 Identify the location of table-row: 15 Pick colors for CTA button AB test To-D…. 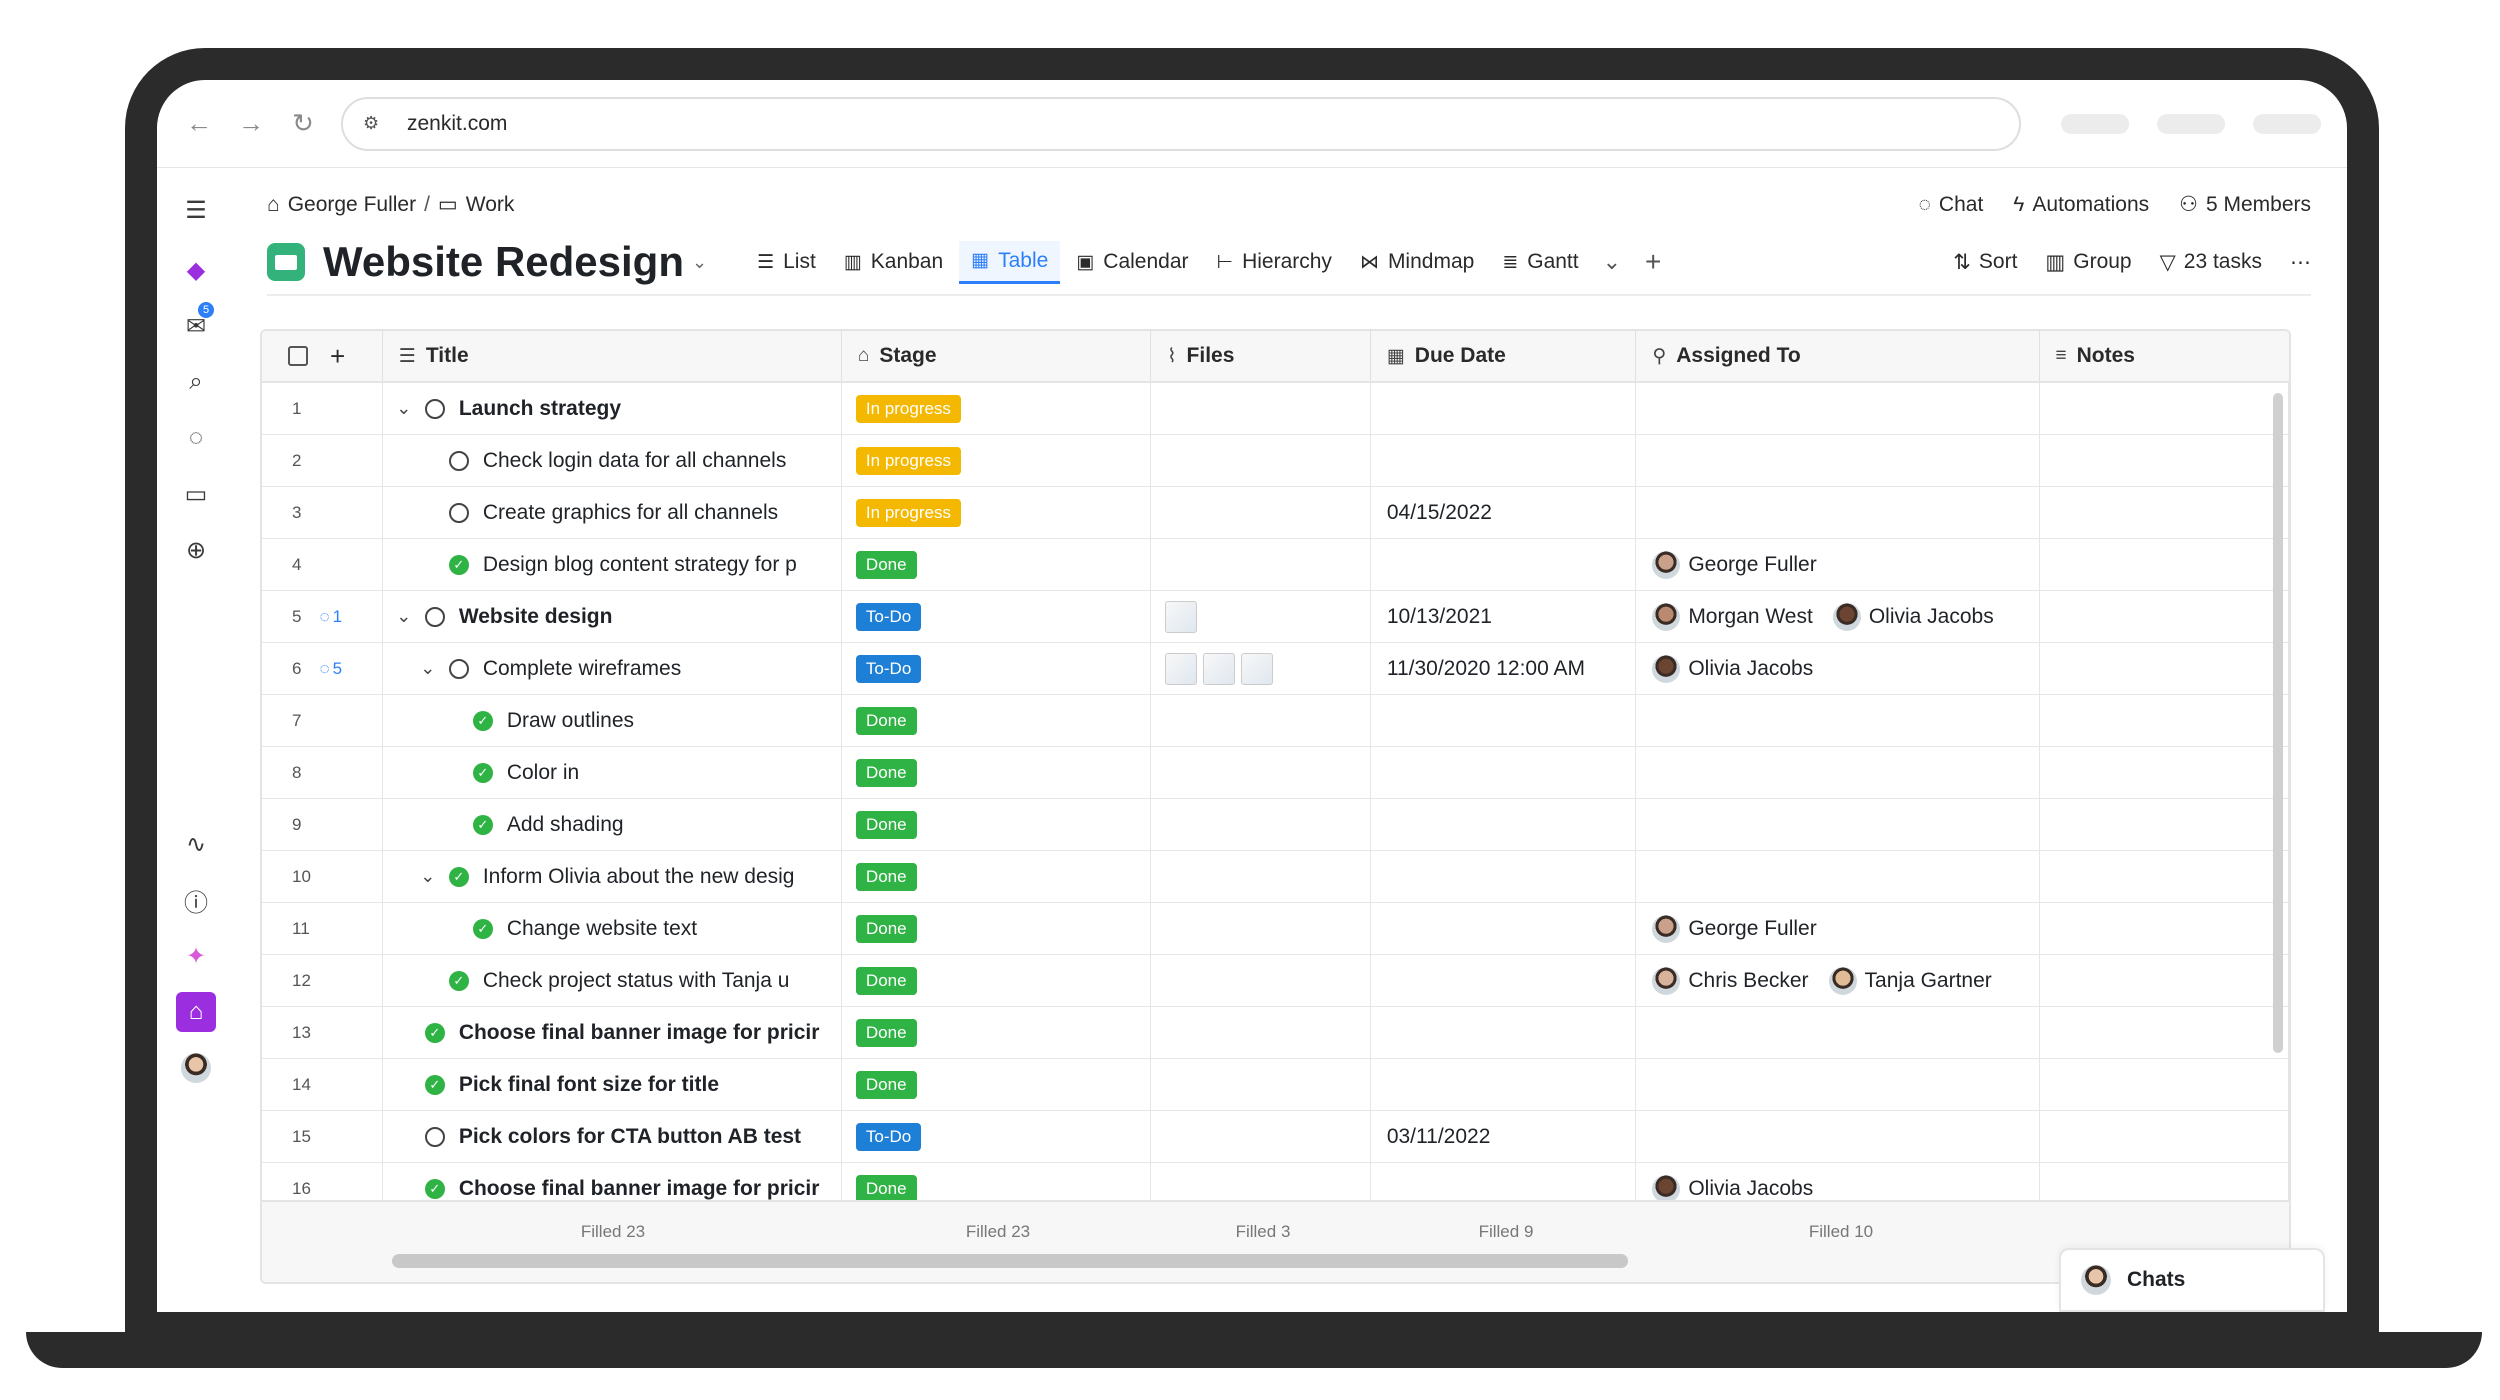
(1275, 1137).